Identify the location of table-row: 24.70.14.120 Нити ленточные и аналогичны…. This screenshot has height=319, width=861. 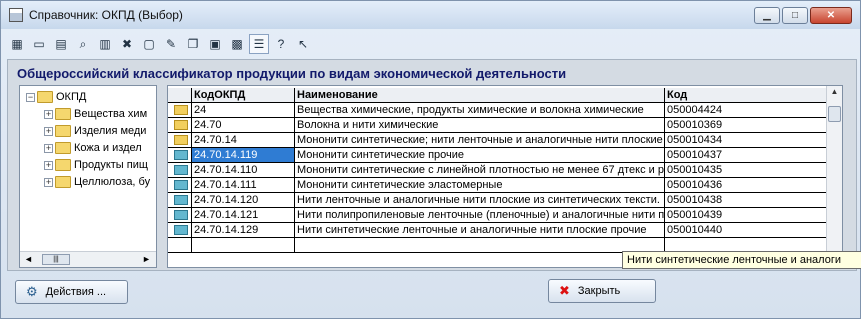
(498, 200).